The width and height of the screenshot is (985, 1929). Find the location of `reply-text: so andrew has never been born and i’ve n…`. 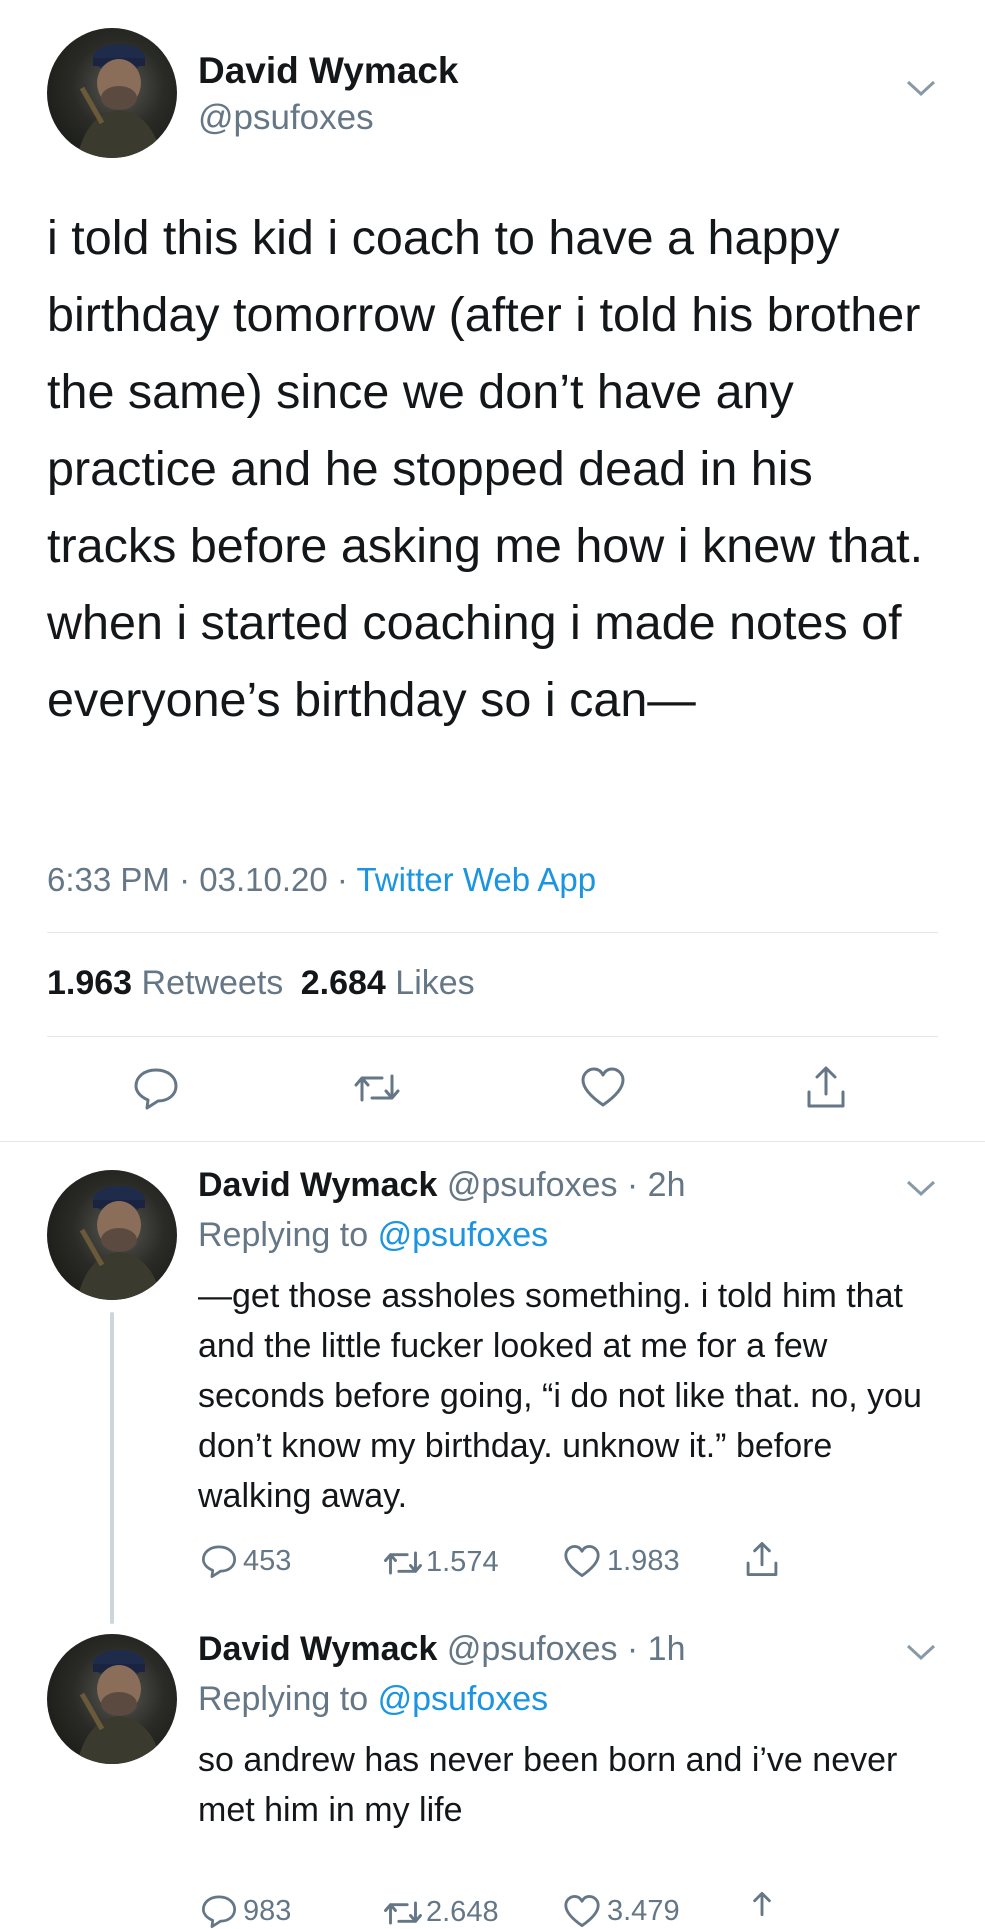

reply-text: so andrew has never been born and i’ve n… is located at coordinates (548, 1785).